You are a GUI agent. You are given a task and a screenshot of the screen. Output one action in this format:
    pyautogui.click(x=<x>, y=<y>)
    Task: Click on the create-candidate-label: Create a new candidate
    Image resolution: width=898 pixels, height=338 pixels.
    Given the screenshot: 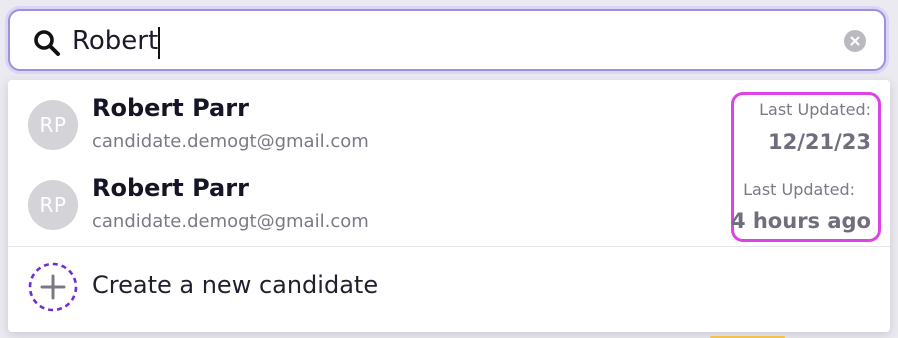 What is the action you would take?
    pyautogui.click(x=235, y=285)
    